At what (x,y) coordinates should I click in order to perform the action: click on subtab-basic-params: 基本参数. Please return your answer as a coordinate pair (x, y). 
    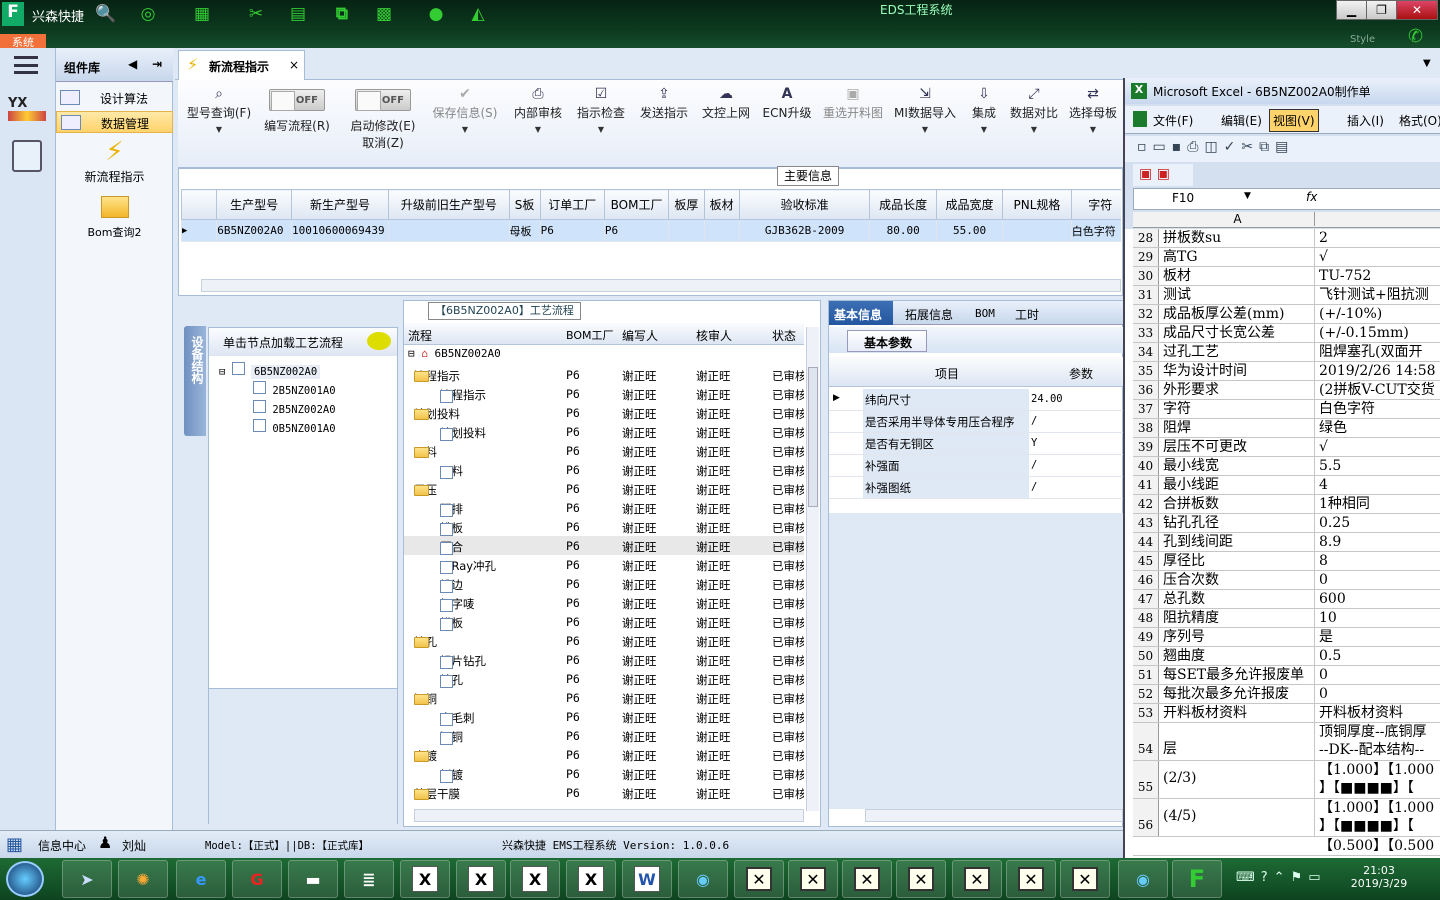
    Looking at the image, I should click on (887, 341).